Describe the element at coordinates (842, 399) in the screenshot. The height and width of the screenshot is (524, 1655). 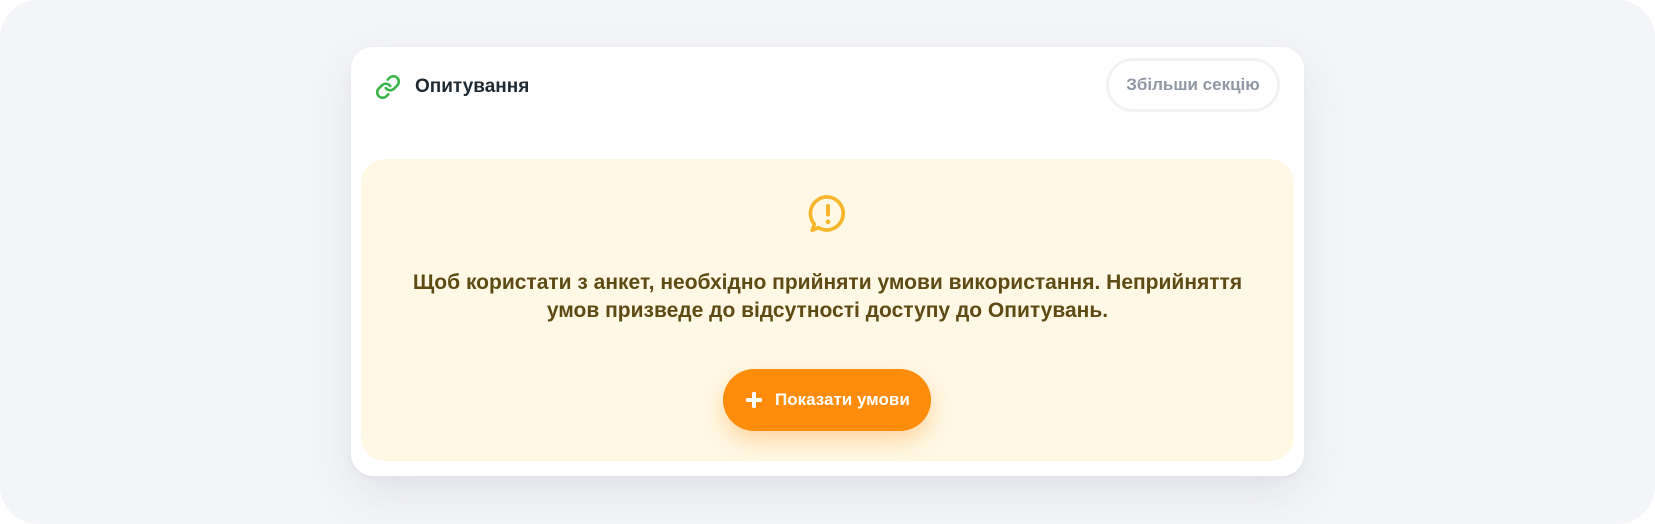
I see `show-terms-label: Показати умови` at that location.